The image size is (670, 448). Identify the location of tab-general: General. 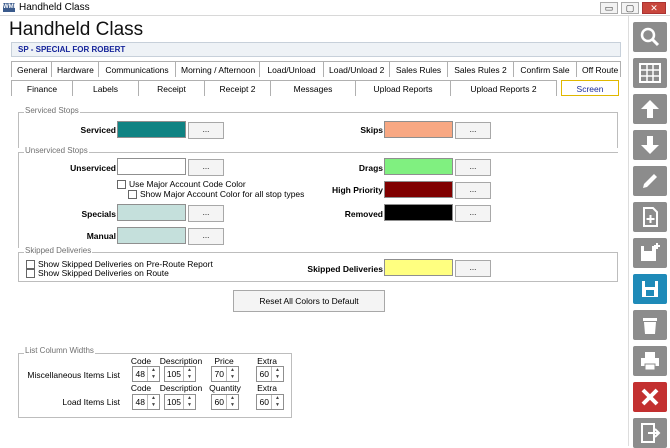
(31, 69).